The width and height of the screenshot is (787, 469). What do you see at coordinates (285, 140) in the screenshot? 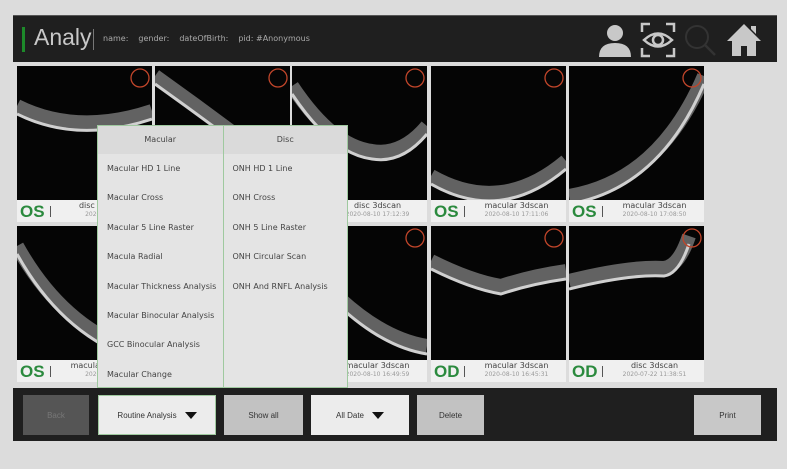
I see `disc-header: Disc` at bounding box center [285, 140].